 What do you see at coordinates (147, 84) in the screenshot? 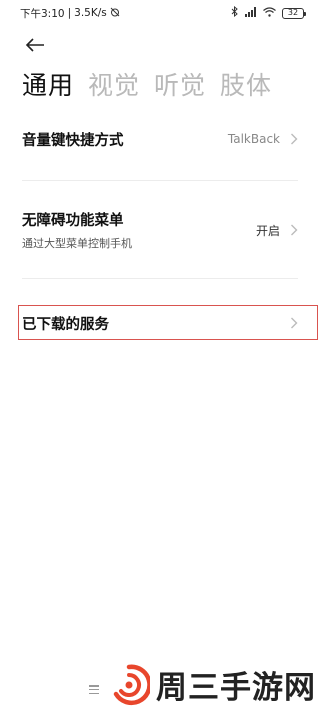
I see `category-tabs: 通用 视觉 听觉 肢体` at bounding box center [147, 84].